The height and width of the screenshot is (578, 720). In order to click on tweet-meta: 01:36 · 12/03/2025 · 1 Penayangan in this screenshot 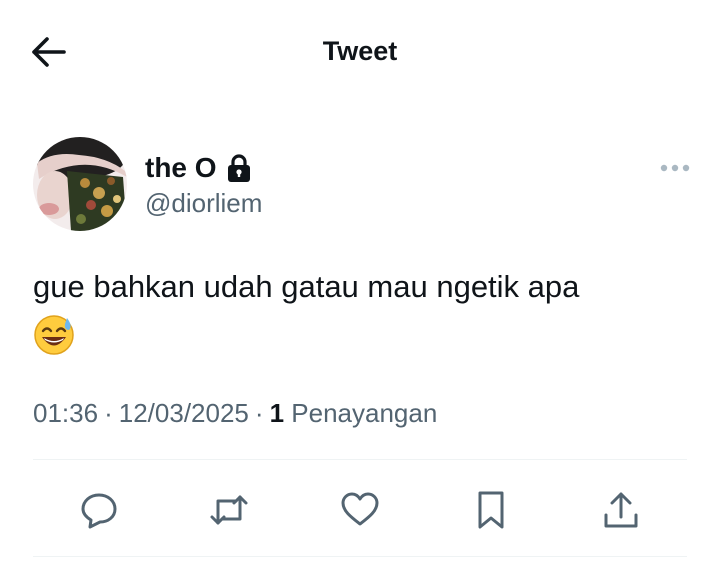, I will do `click(235, 413)`.